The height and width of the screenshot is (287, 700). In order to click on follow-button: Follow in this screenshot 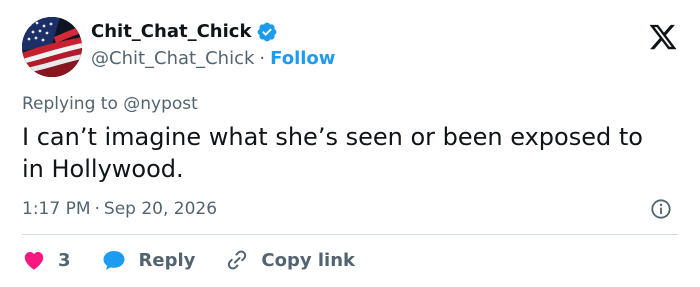, I will do `click(302, 58)`.